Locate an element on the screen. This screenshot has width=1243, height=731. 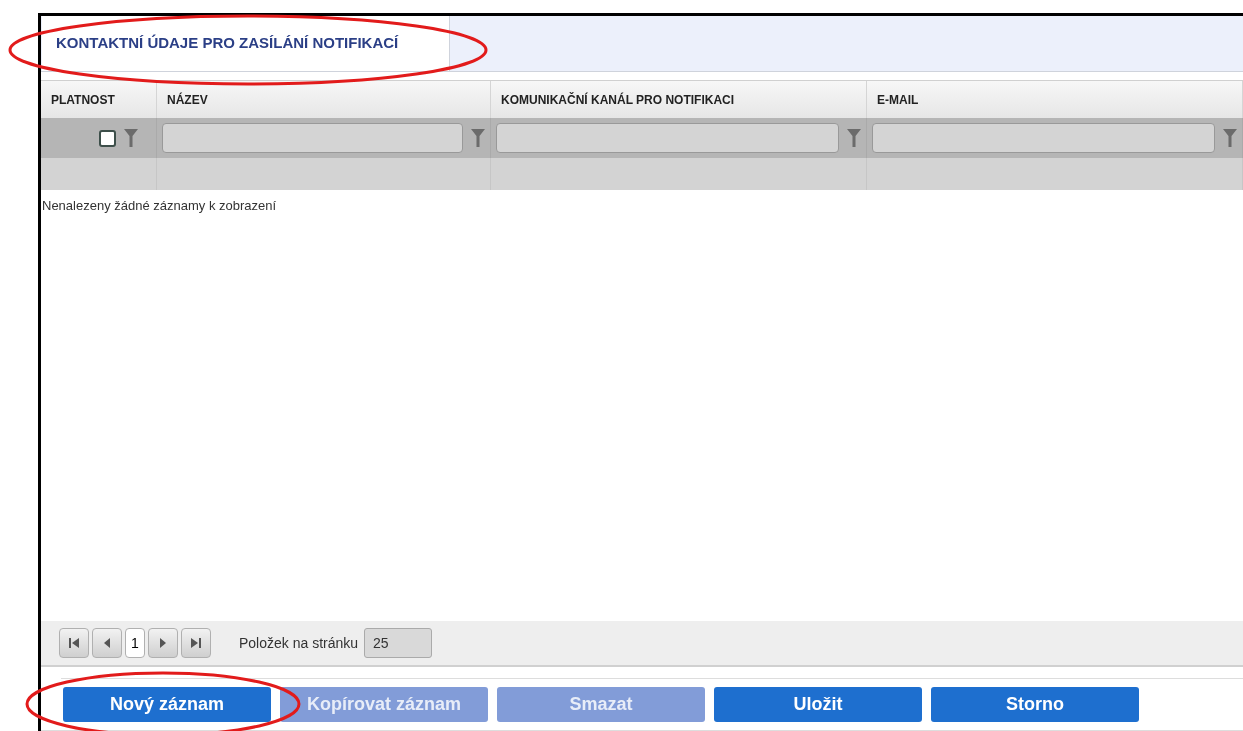
action-button: Nový záznam is located at coordinates (167, 704).